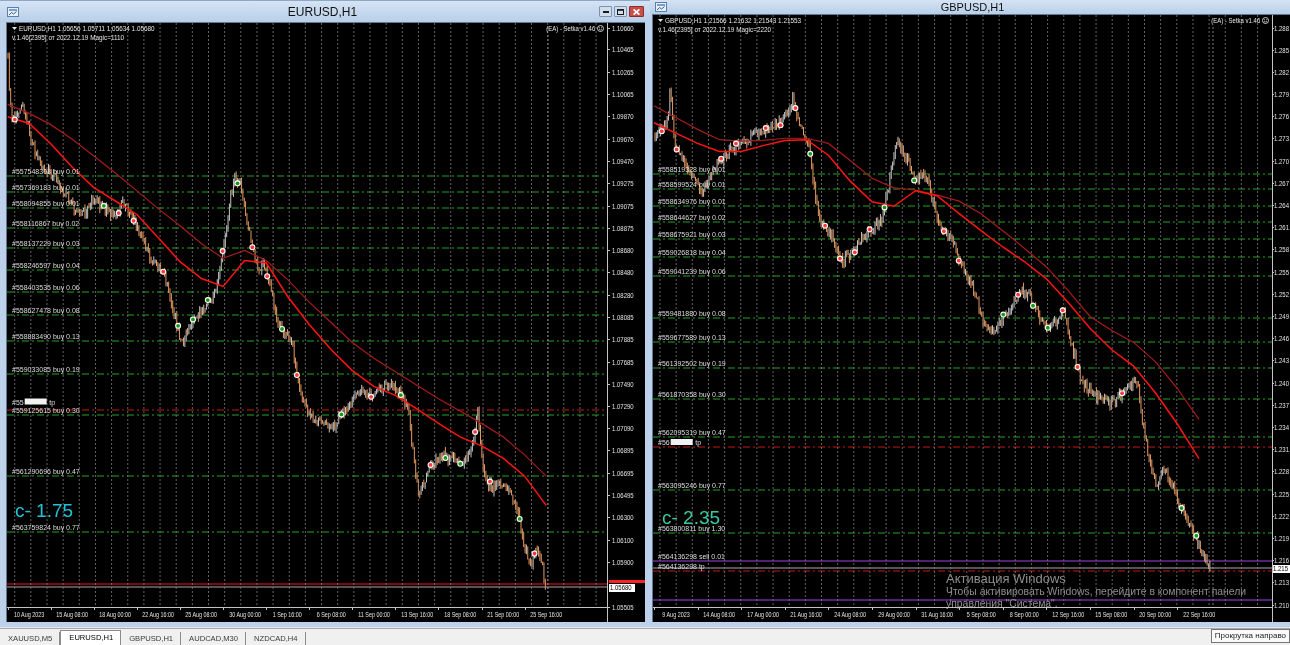  Describe the element at coordinates (627, 581) in the screenshot. I see `price-tag-icon` at that location.